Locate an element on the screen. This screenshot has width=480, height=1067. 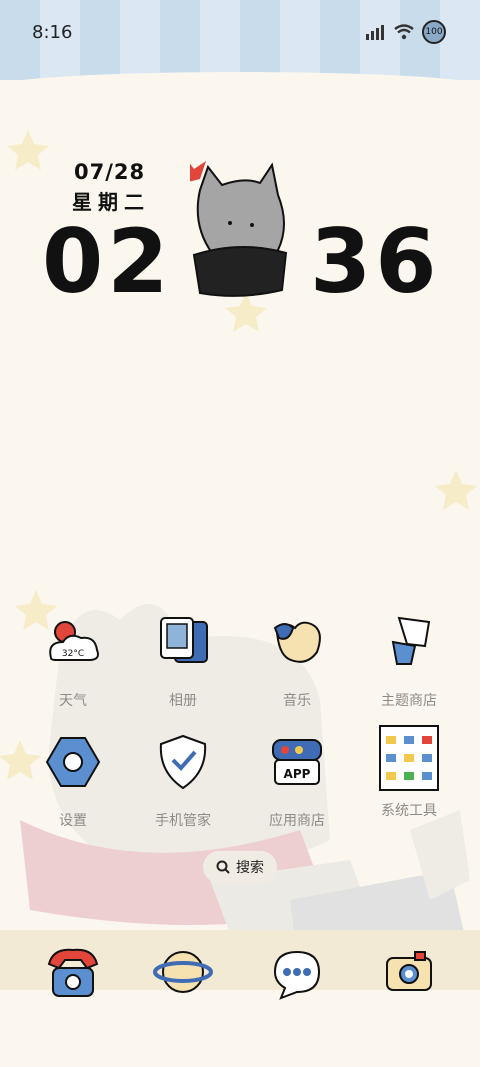
dock-phone is located at coordinates (73, 974).